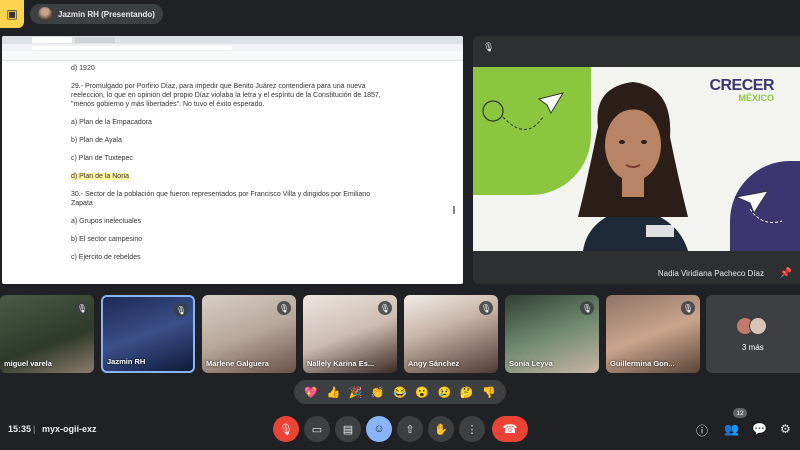  I want to click on document-text: b) Plan de Ayala, so click(96, 140).